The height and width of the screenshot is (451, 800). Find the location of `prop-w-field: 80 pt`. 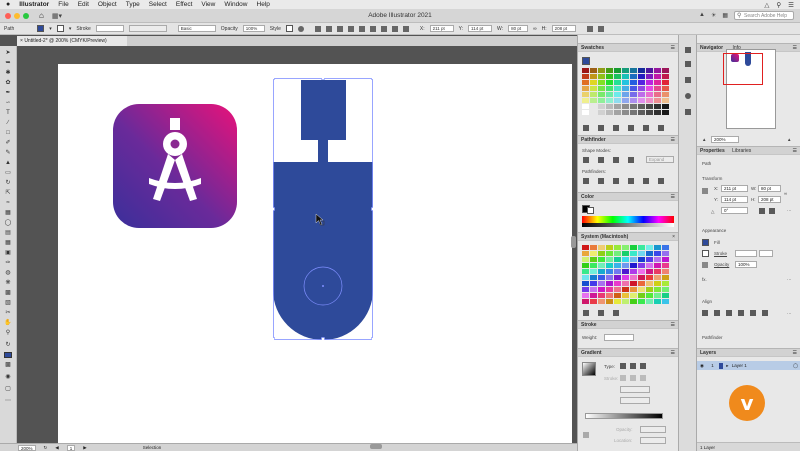

prop-w-field: 80 pt is located at coordinates (769, 188).